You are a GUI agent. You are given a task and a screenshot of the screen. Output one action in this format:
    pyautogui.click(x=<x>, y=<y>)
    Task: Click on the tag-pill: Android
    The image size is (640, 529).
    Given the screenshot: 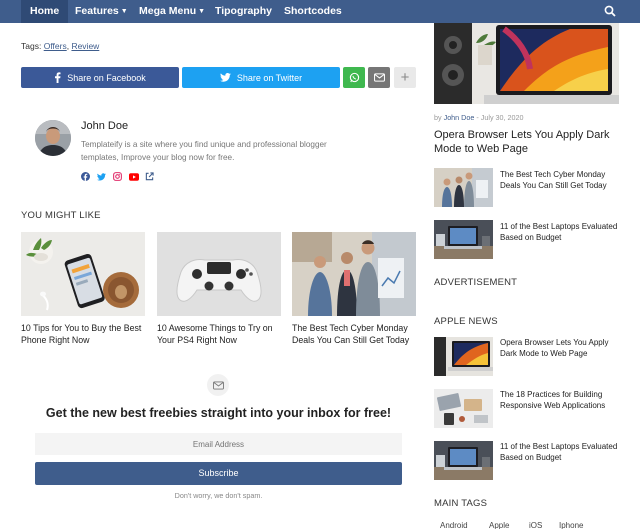 What is the action you would take?
    pyautogui.click(x=454, y=525)
    